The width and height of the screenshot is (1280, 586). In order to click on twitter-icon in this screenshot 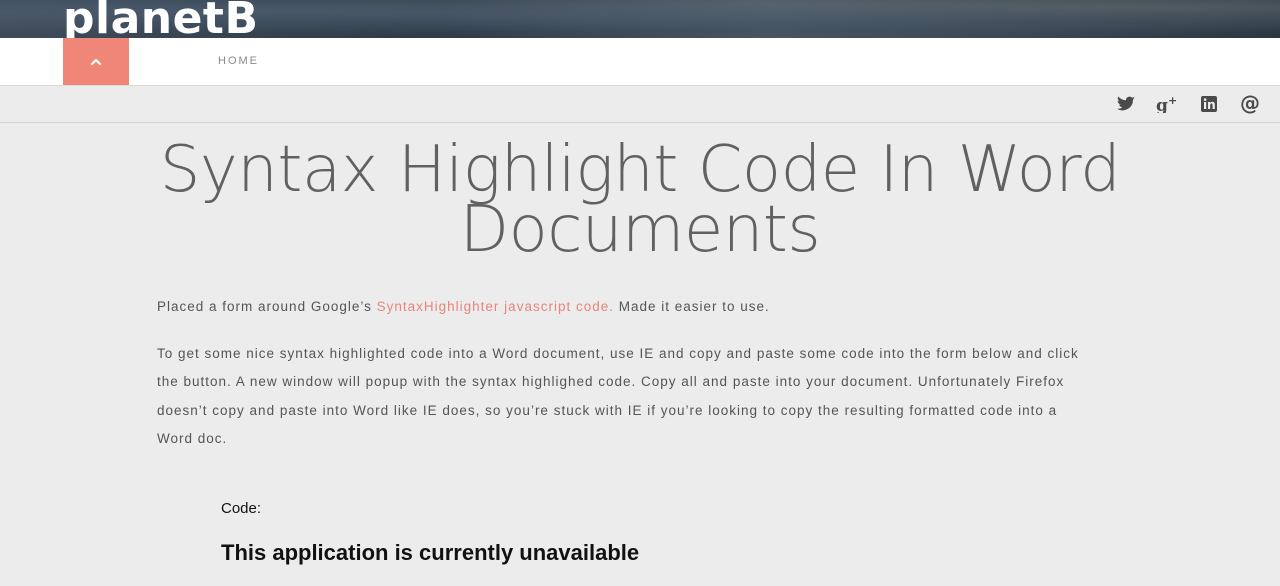, I will do `click(1126, 104)`.